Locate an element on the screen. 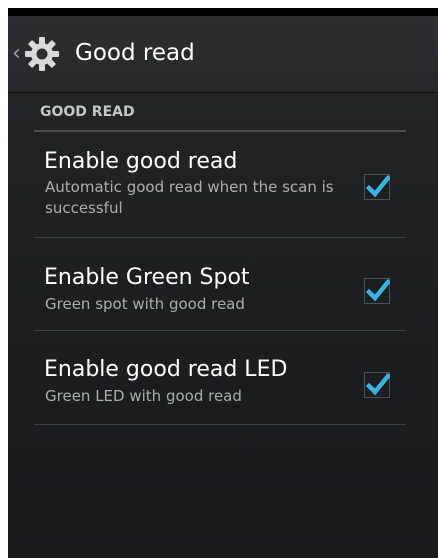 The height and width of the screenshot is (558, 442). action-bar: ‹ Good read is located at coordinates (223, 54).